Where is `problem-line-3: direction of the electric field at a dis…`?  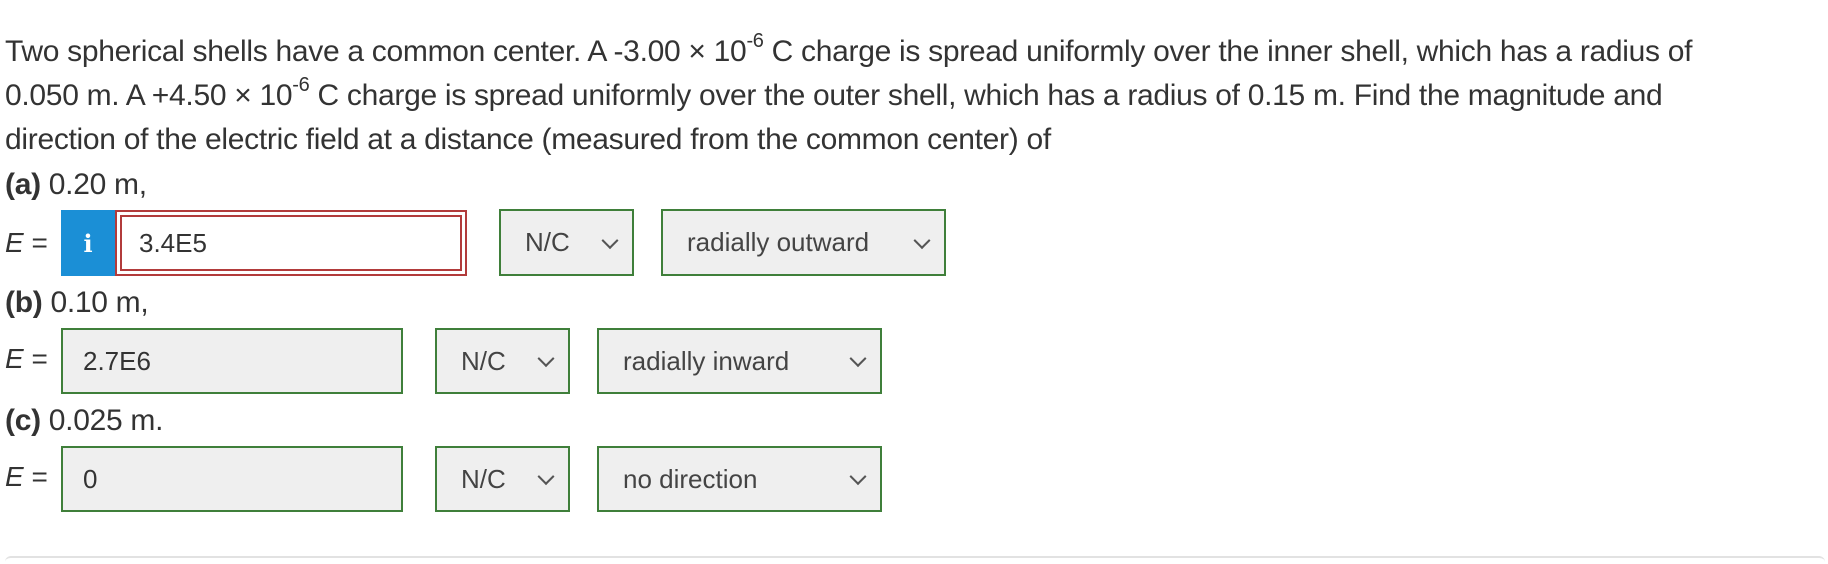
problem-line-3: direction of the electric field at a dis… is located at coordinates (528, 139).